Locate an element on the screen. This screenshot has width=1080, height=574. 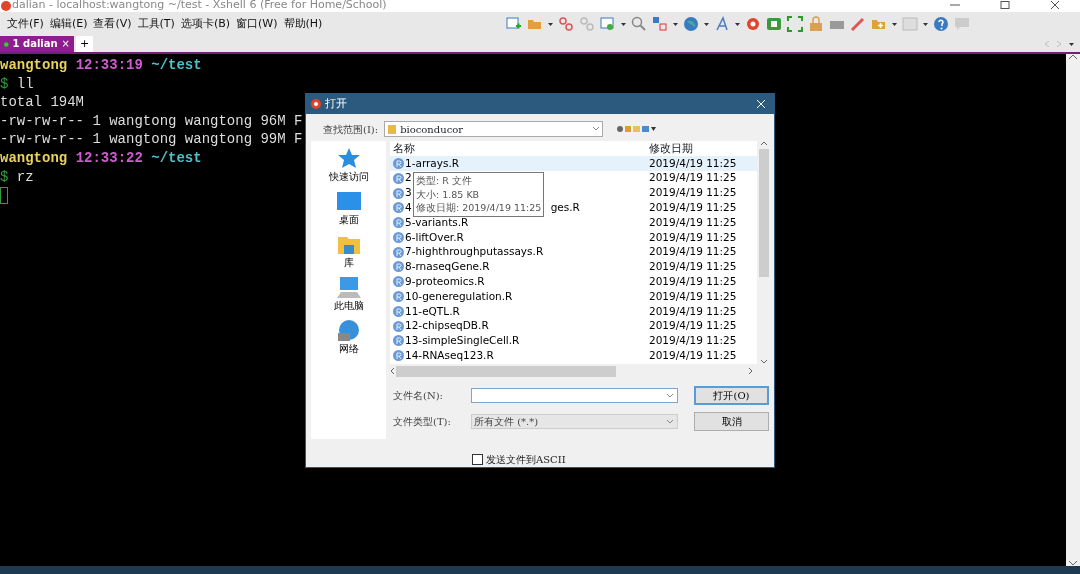
column-header: 名称 is located at coordinates (519, 148).